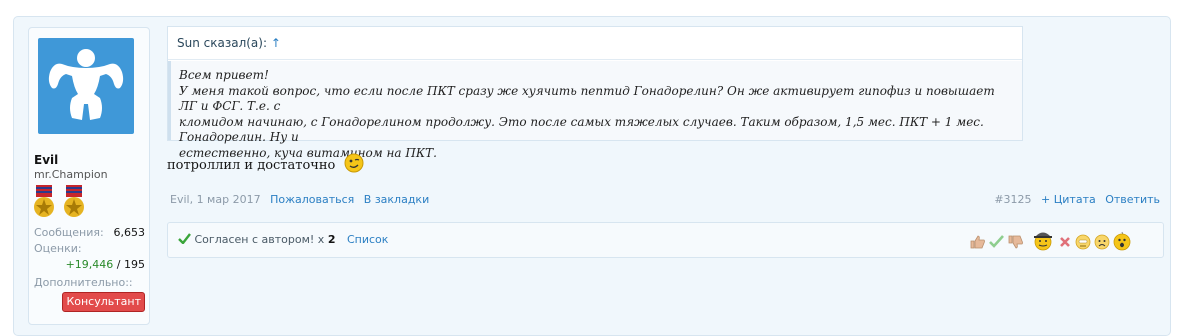 The height and width of the screenshot is (336, 1178). Describe the element at coordinates (251, 165) in the screenshot. I see `message-body: потроллил и достаточно` at that location.